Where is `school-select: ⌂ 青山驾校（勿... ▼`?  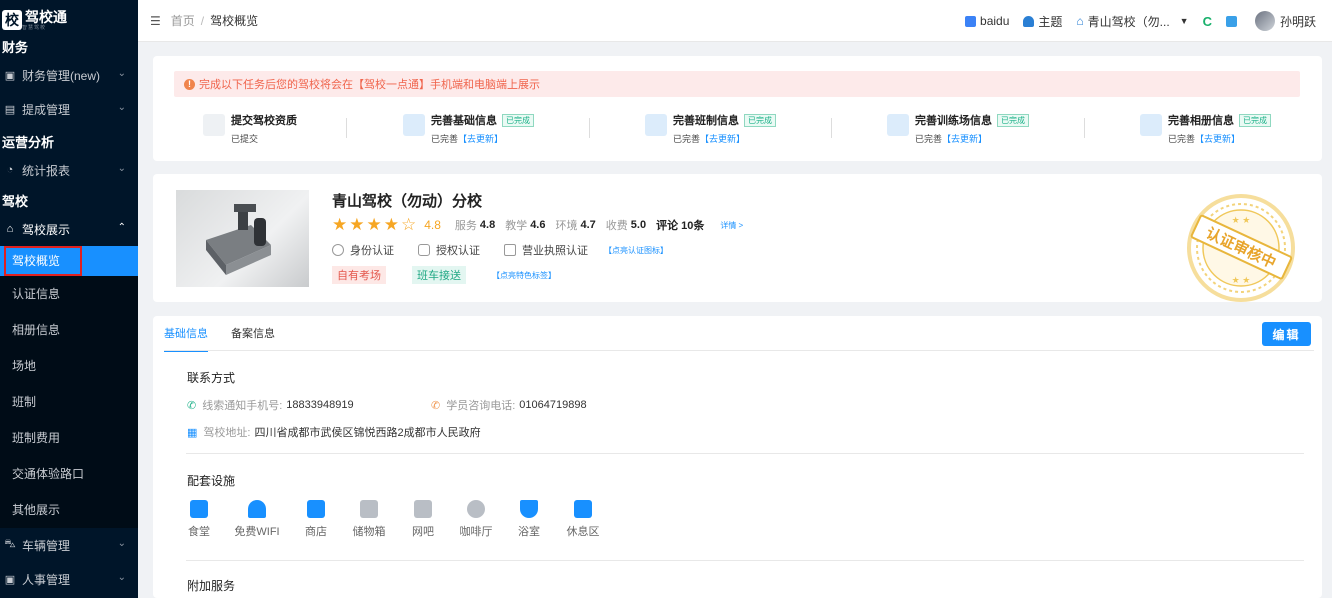 school-select: ⌂ 青山驾校（勿... ▼ is located at coordinates (1132, 21).